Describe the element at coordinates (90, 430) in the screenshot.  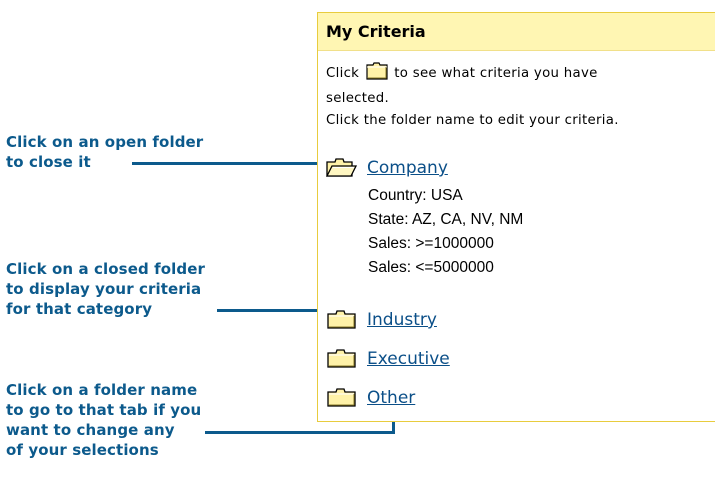
I see `callout-line: want to change any` at that location.